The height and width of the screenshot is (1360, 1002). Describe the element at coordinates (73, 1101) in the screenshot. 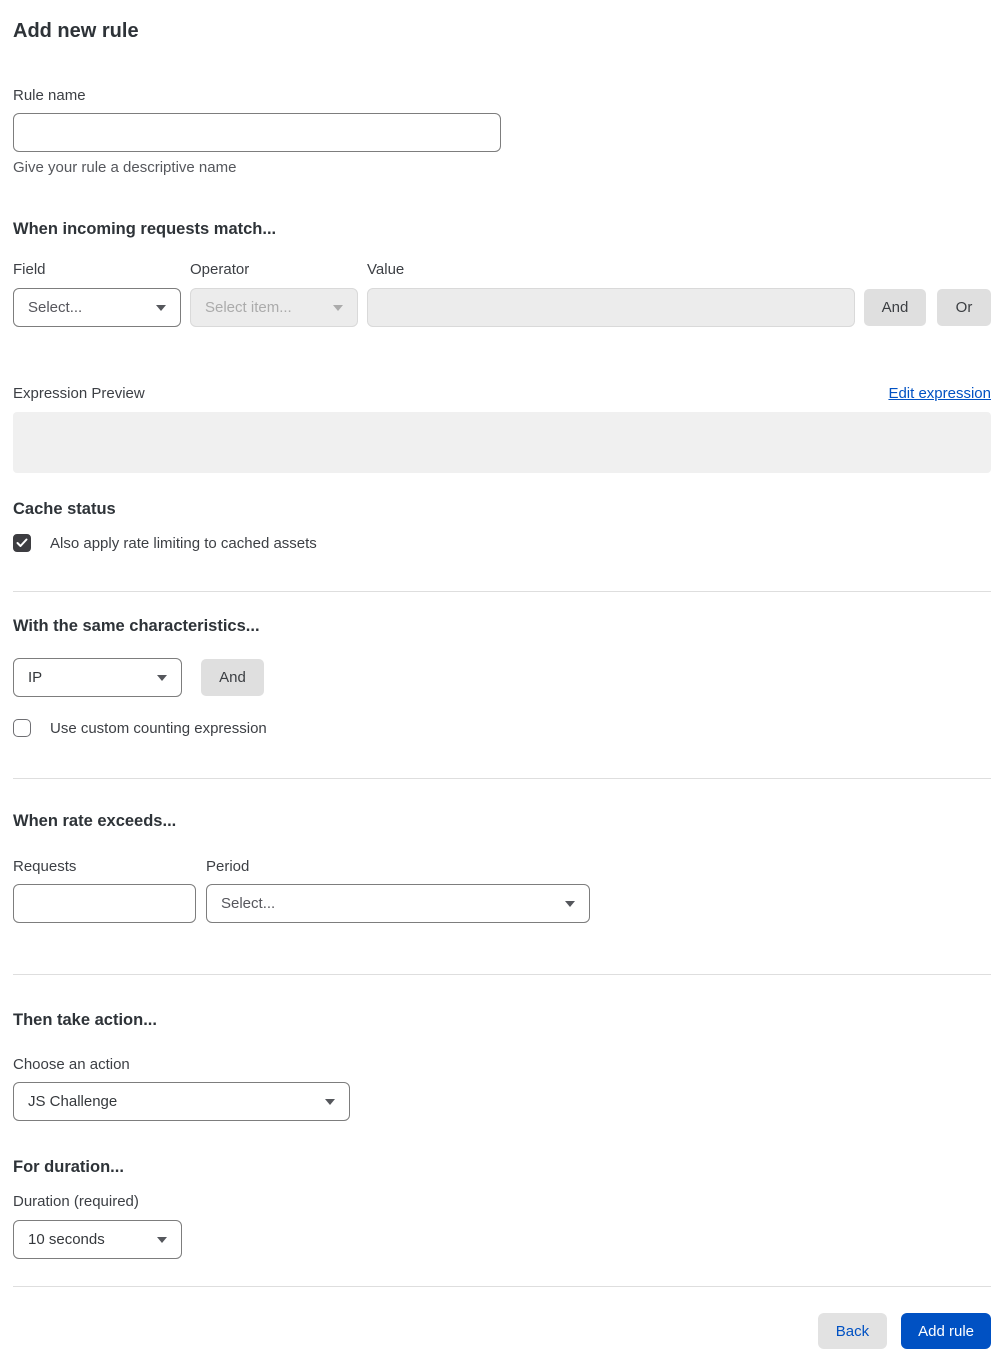

I see `action-select-value: JS Challenge` at that location.